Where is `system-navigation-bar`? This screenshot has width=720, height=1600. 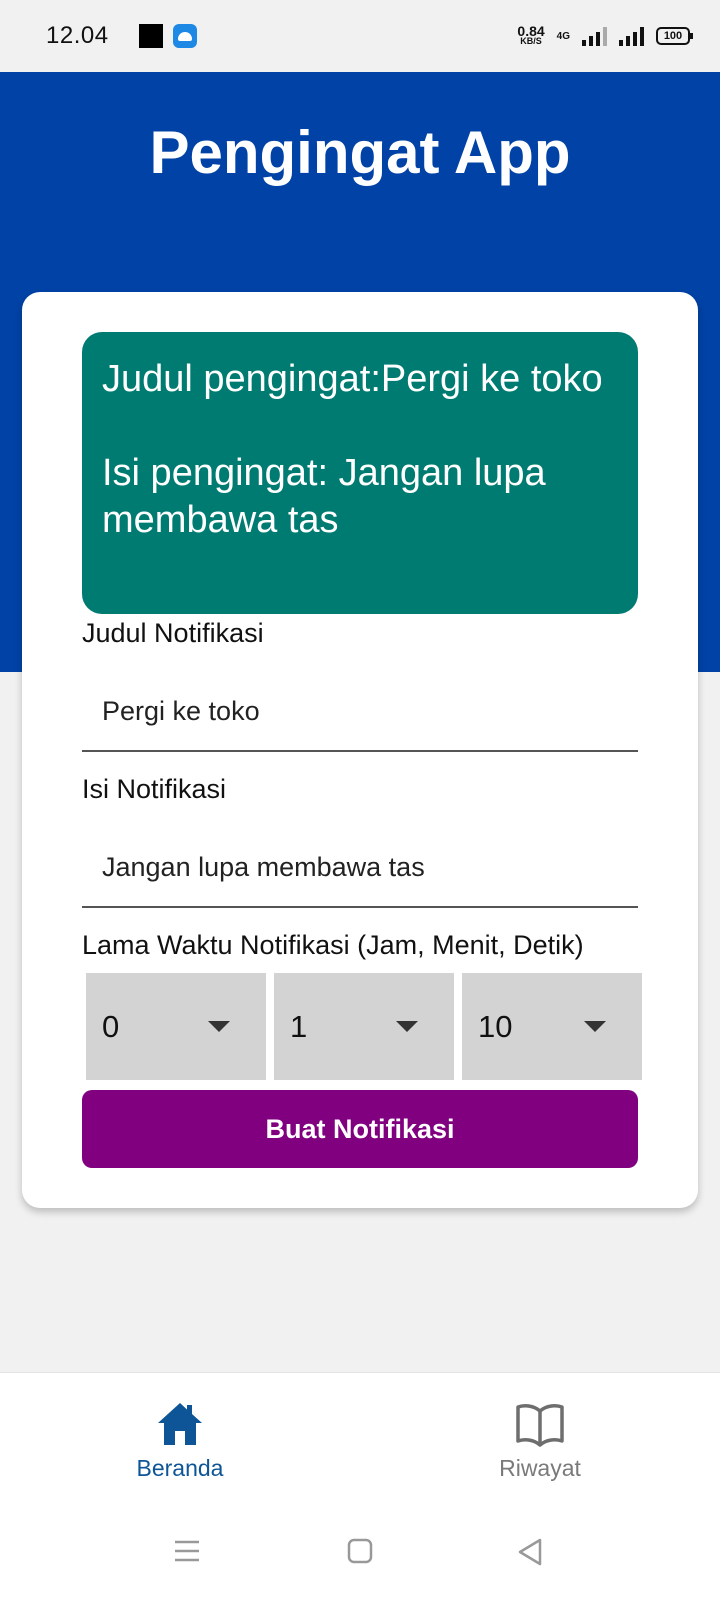
system-navigation-bar is located at coordinates (360, 1555).